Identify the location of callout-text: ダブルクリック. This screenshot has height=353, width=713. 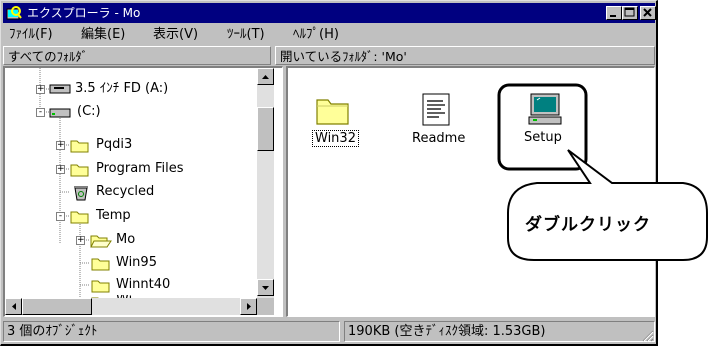
(588, 225).